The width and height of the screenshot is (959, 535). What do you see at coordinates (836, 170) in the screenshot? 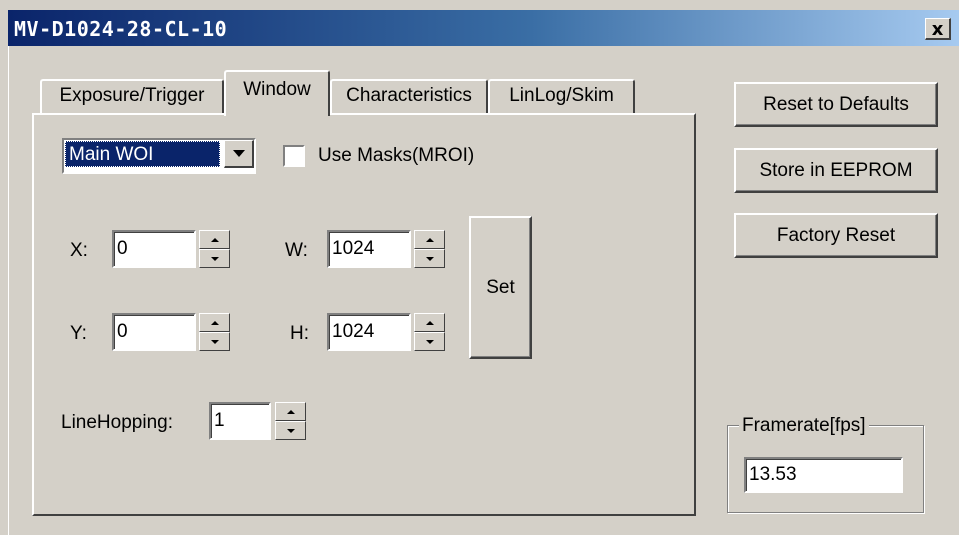
I see `store-eeprom-button: Store in EEPROM` at bounding box center [836, 170].